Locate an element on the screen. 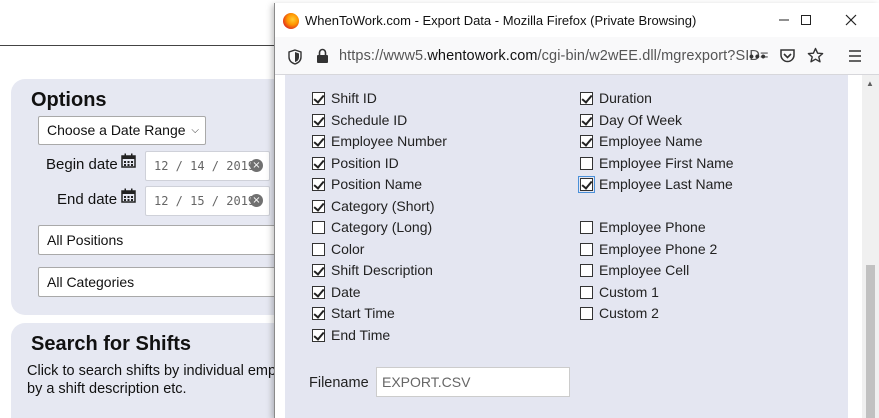  end-date-value: 12 / 15 / 2019 is located at coordinates (205, 201).